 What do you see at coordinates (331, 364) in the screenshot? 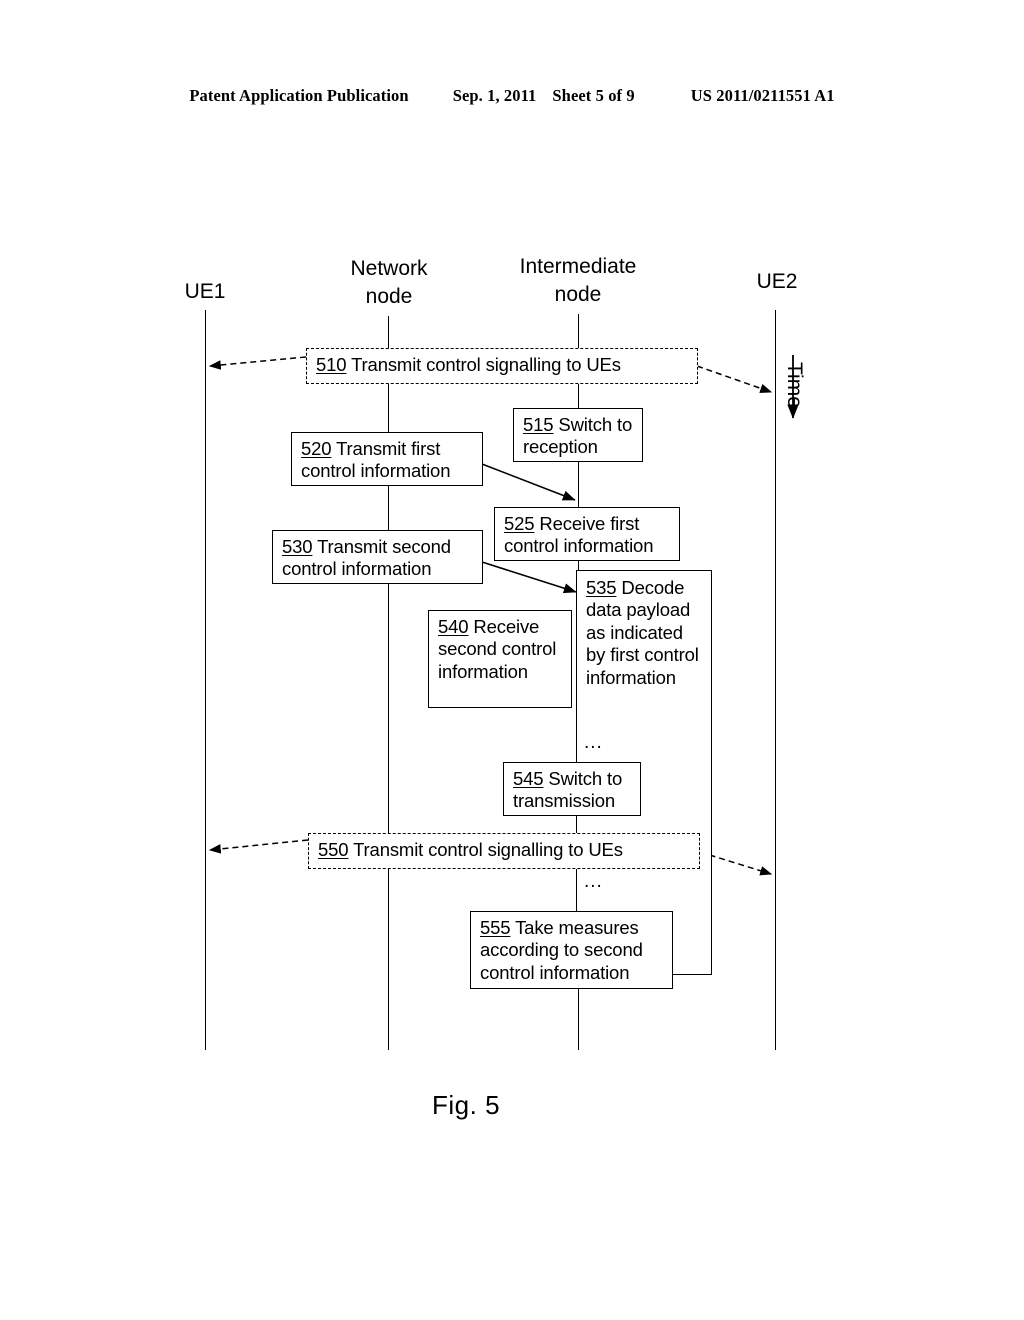
I see `step-ref-510: 510` at bounding box center [331, 364].